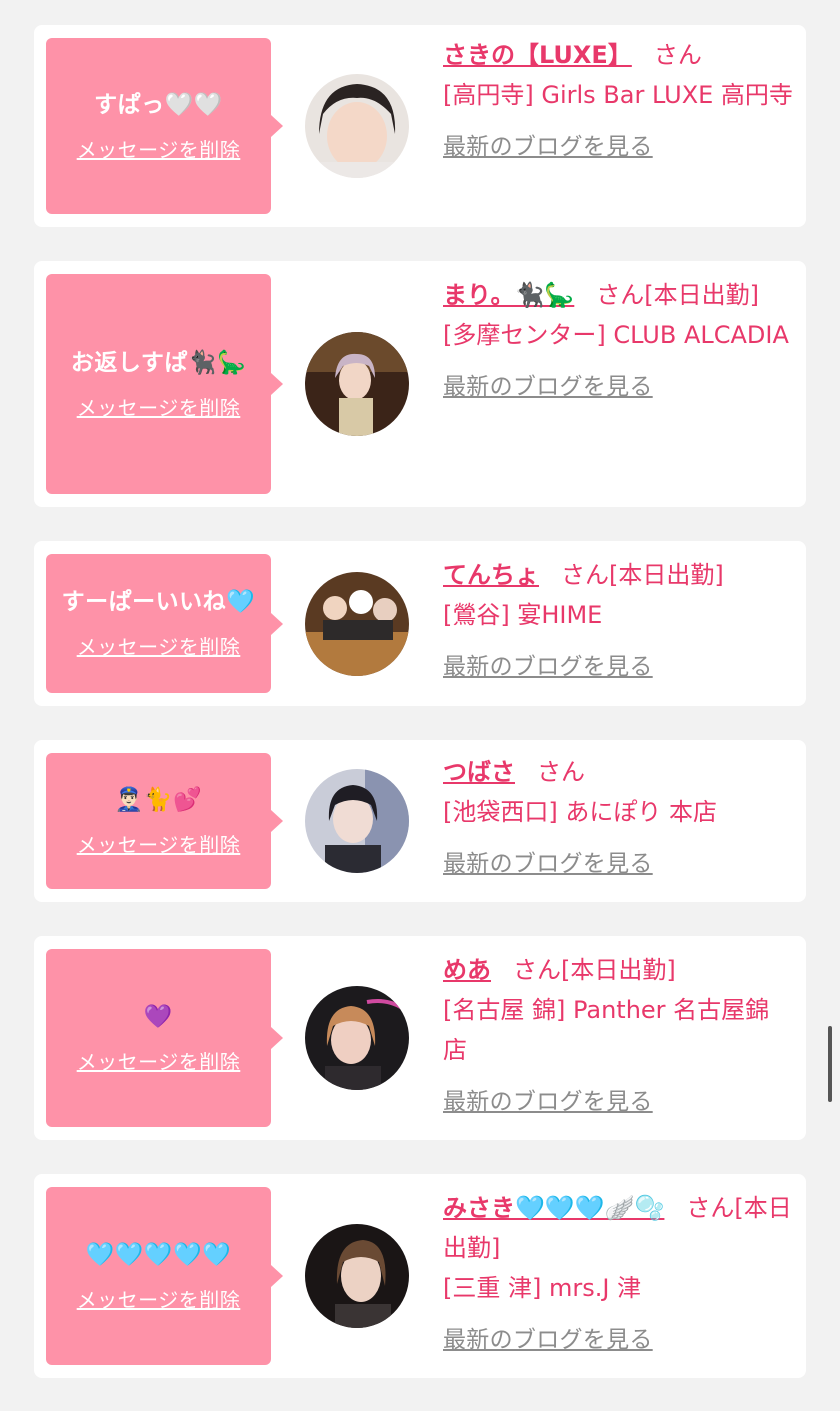  I want to click on cast-info: つばさ さん [池袋西口] あにぽり 本店 最新のブログを見る, so click(618, 818).